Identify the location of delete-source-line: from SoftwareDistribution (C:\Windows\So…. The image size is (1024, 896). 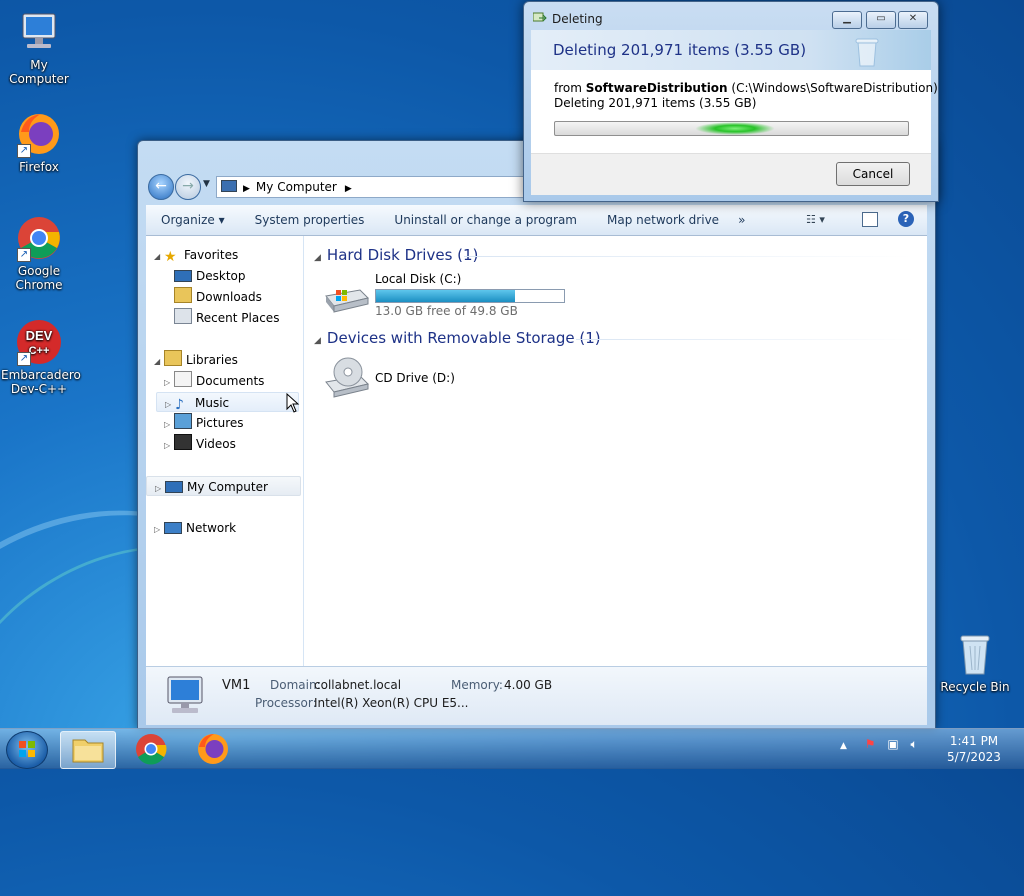
(746, 88).